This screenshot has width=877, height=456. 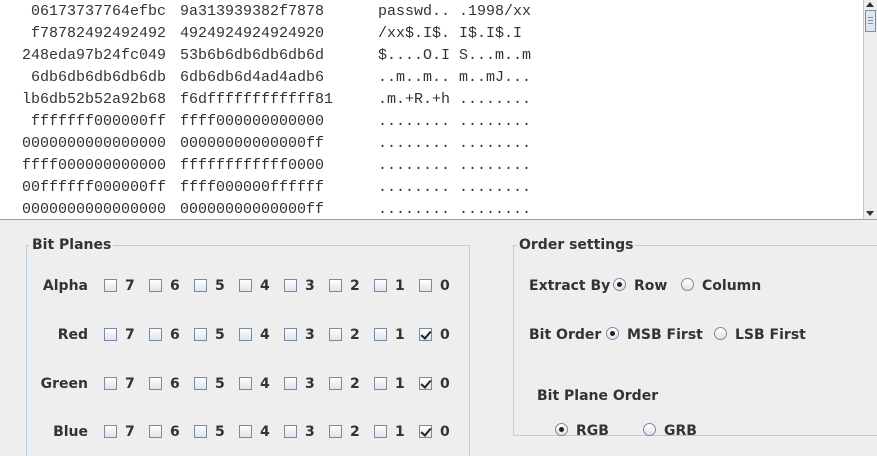 What do you see at coordinates (220, 384) in the screenshot?
I see `green-bit-5-label: 5` at bounding box center [220, 384].